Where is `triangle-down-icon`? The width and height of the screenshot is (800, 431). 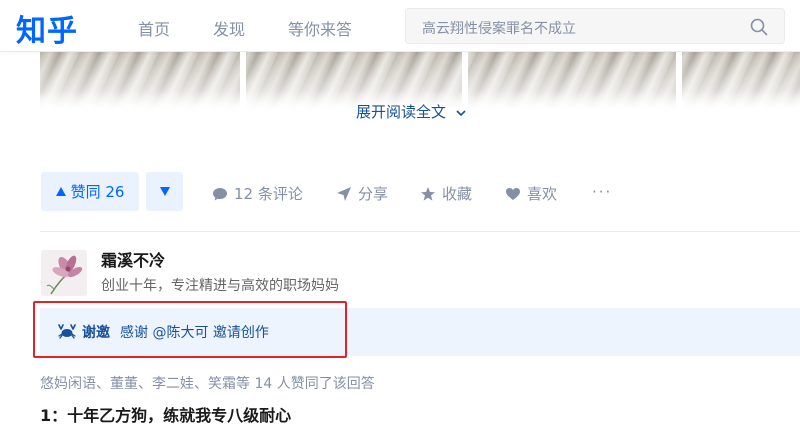
triangle-down-icon is located at coordinates (164, 191).